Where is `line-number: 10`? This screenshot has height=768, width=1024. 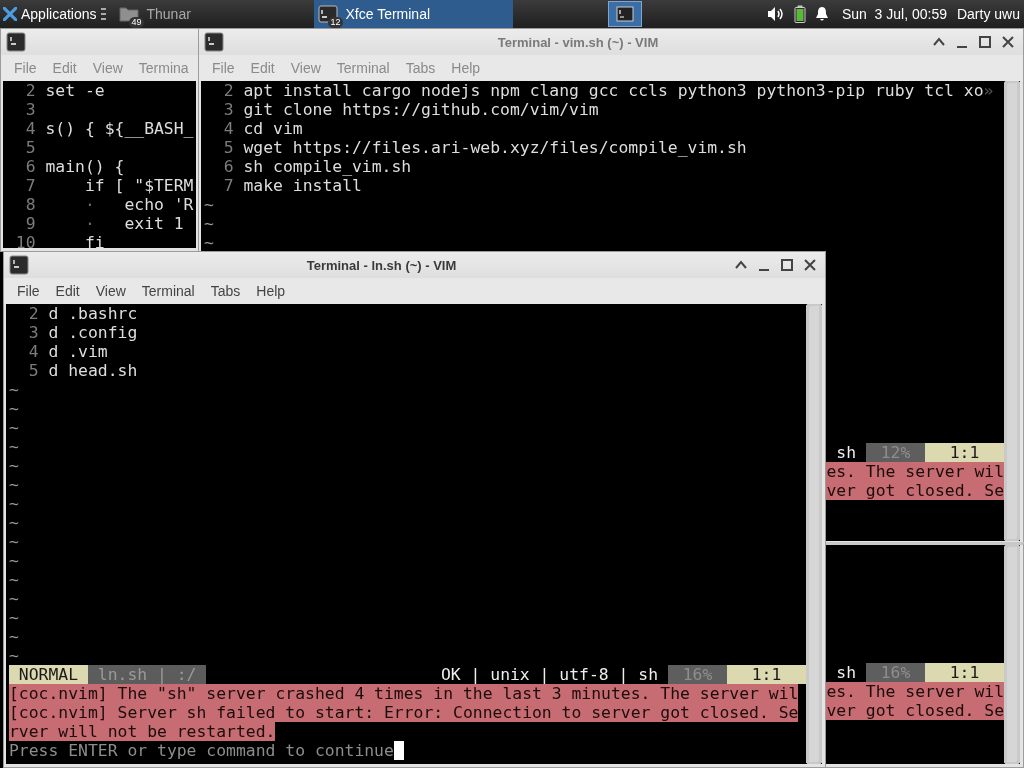
line-number: 10 is located at coordinates (25, 242).